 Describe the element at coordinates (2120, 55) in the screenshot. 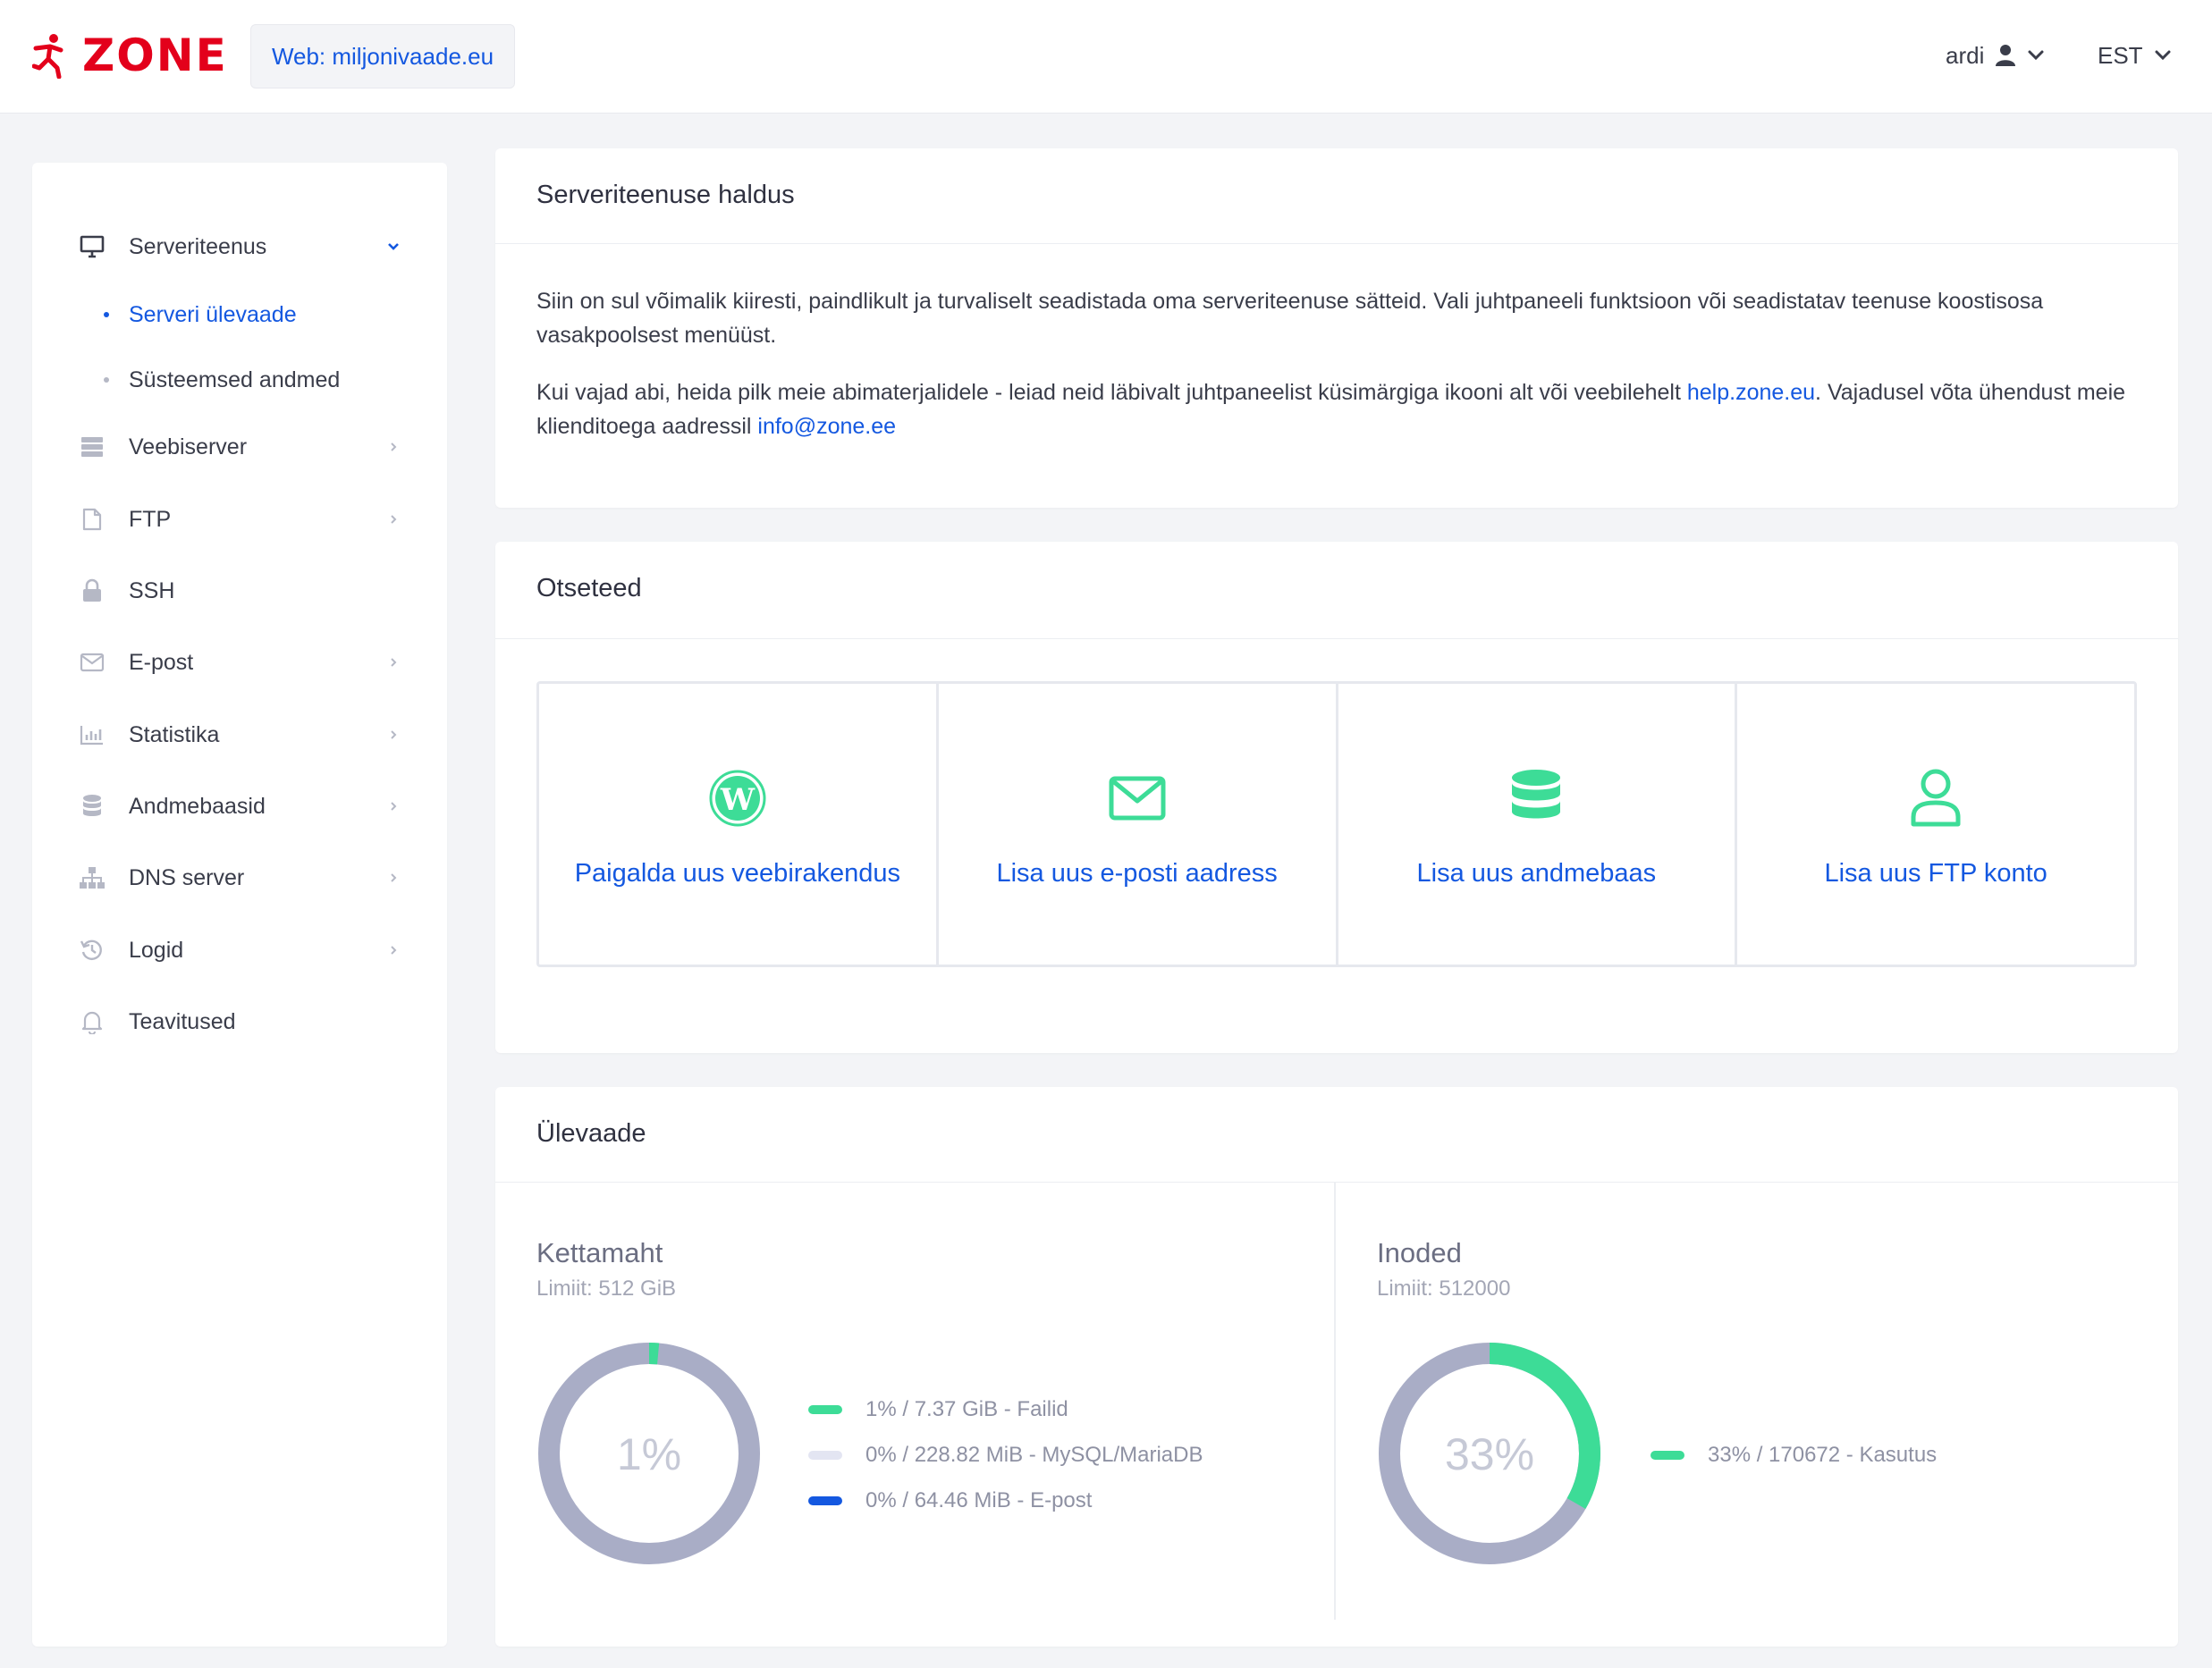

I see `language-label: EST` at that location.